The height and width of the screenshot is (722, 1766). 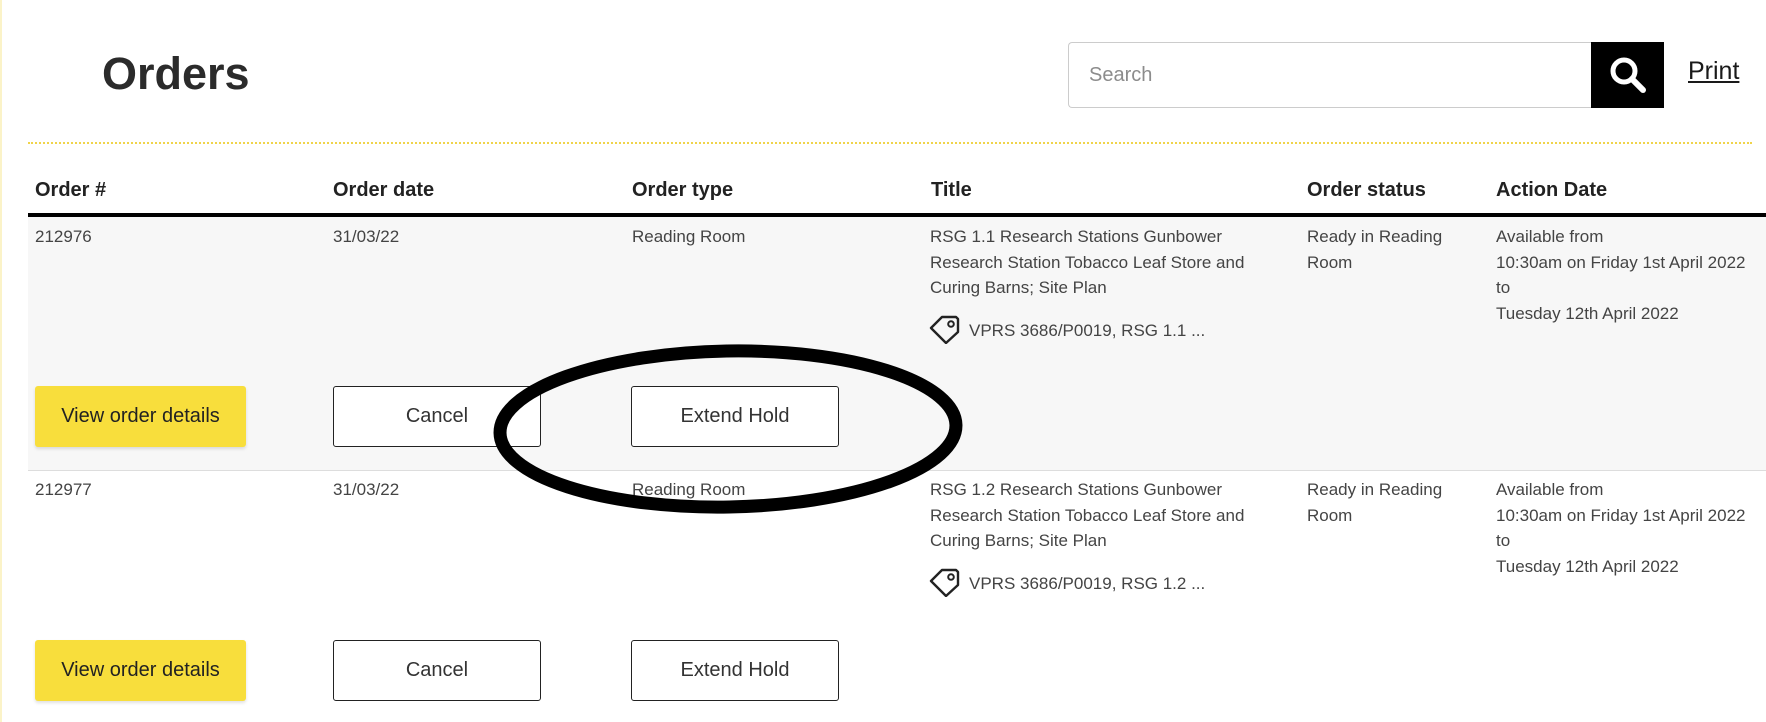 I want to click on header-divider, so click(x=890, y=143).